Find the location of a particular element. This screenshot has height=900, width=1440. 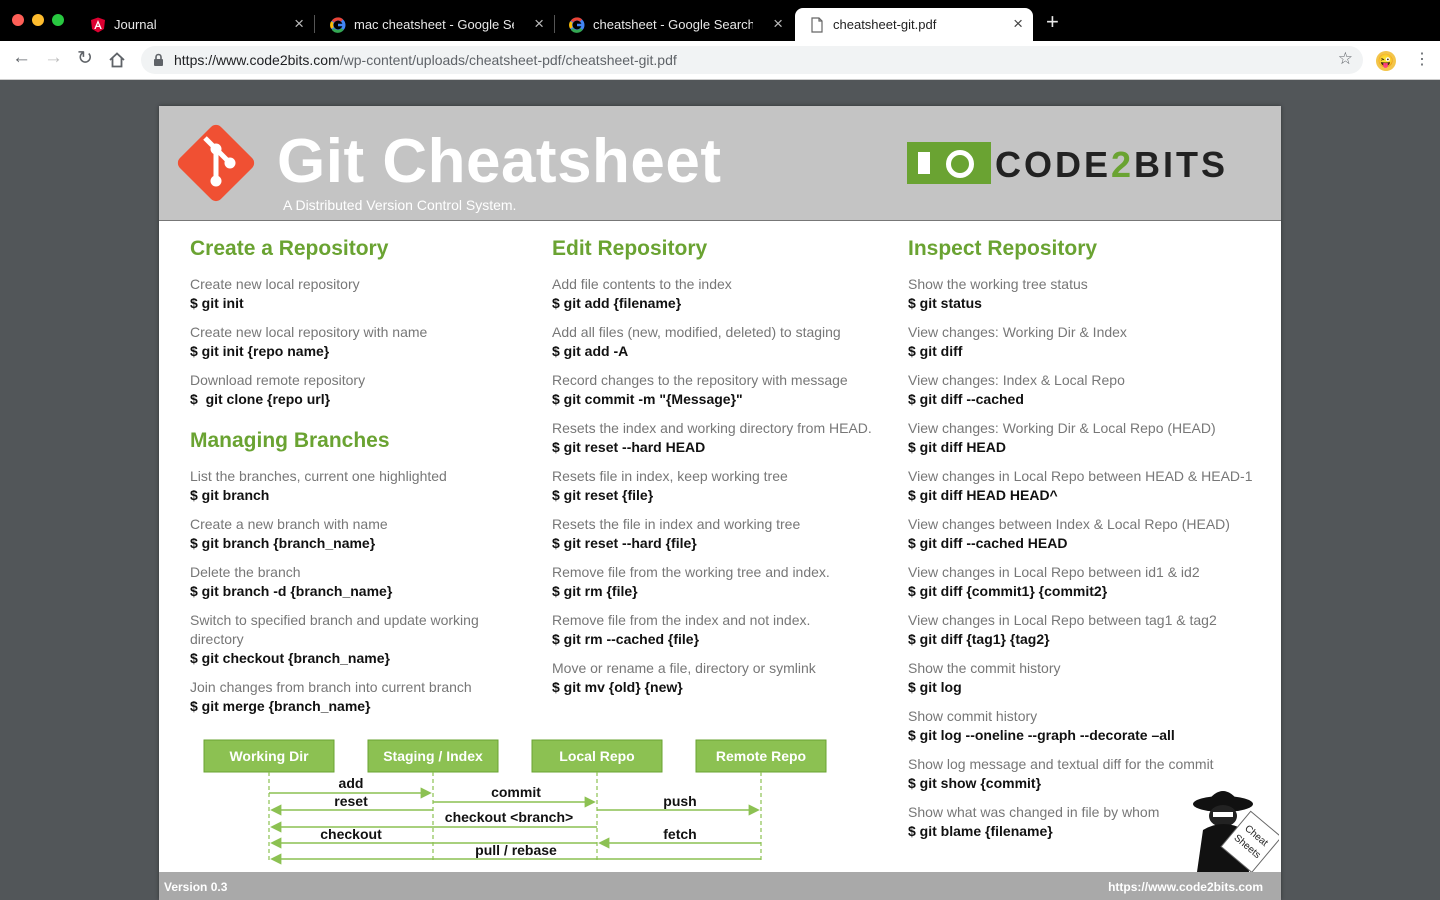

item-description: Create new local repository with name is located at coordinates (309, 332).